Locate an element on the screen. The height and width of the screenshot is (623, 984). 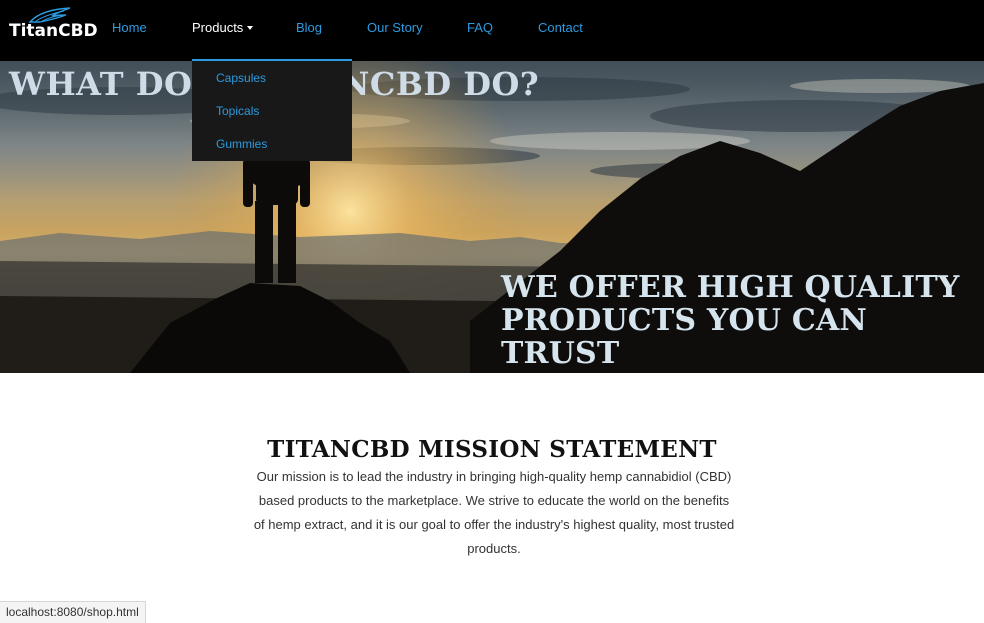
products-dropdown-menu: Capsules Topicals Gummies is located at coordinates (272, 110).